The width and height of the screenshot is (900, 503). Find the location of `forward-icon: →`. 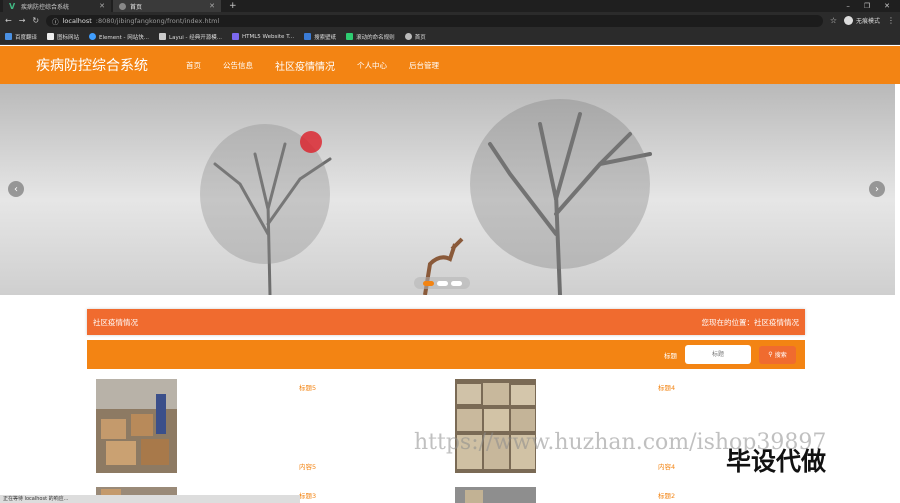

forward-icon: → is located at coordinates (22, 20).